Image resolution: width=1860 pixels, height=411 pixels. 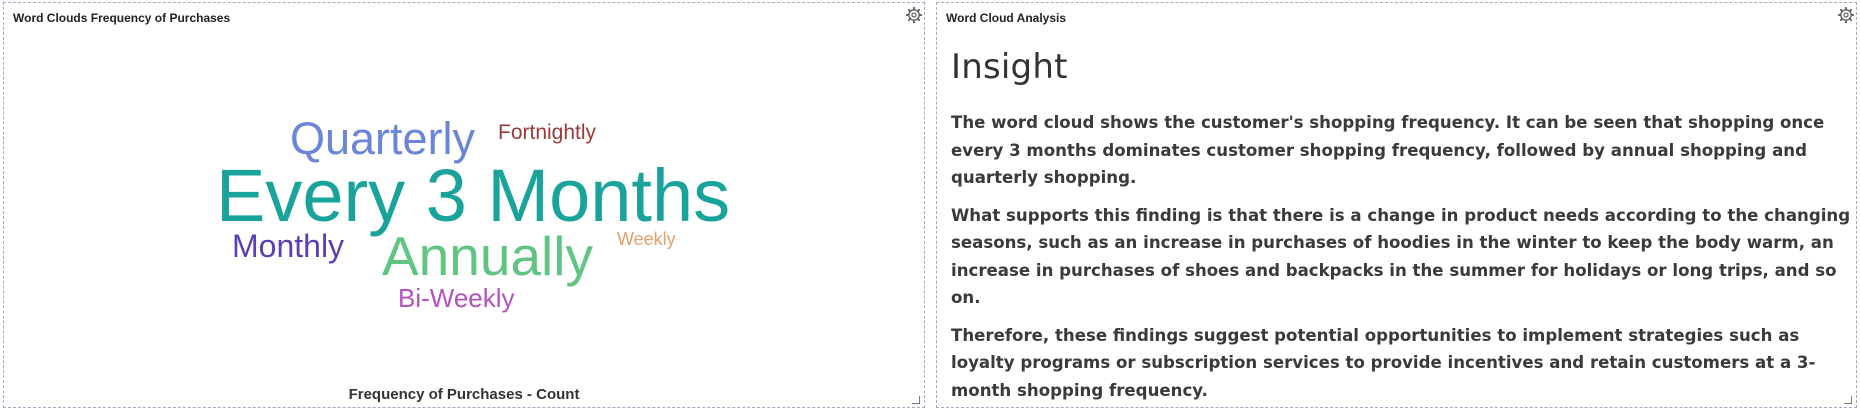 What do you see at coordinates (646, 239) in the screenshot?
I see `word-weekly: Weekly` at bounding box center [646, 239].